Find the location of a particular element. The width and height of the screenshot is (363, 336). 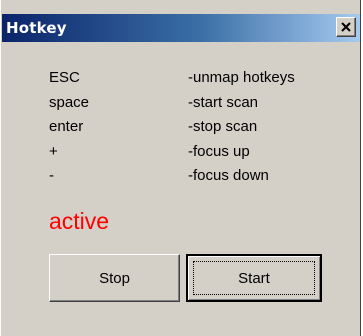

hotkey-key-plus: + is located at coordinates (53, 151).